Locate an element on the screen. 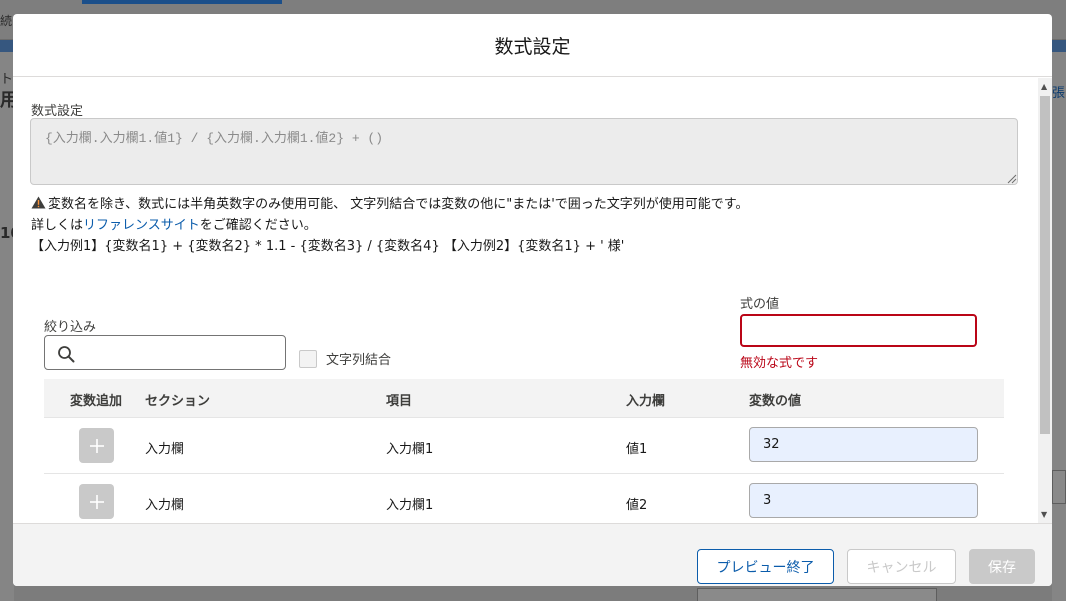 This screenshot has width=1066, height=601. modal-scrollbar: ▲ ▼ is located at coordinates (1045, 300).